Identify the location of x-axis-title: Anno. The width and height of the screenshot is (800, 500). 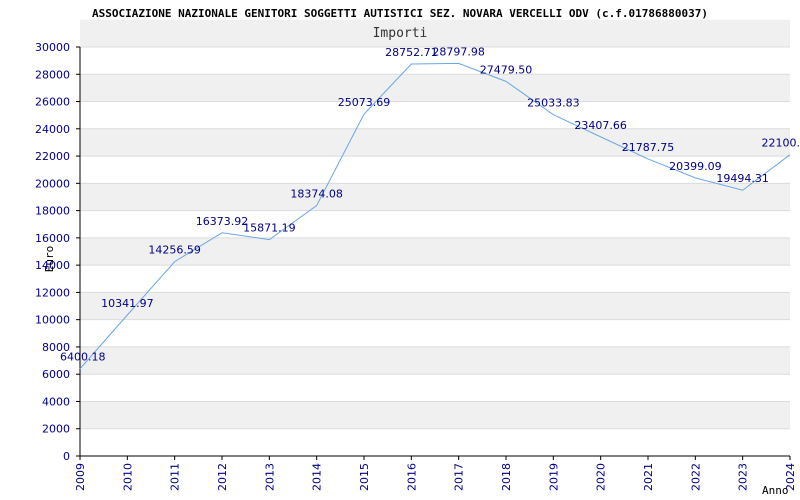
(775, 490).